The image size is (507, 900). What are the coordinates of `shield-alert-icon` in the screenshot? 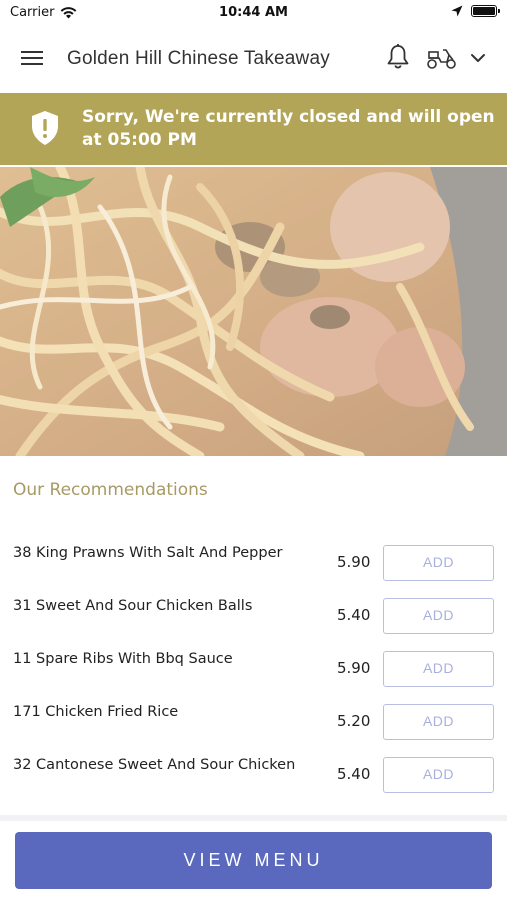 It's located at (45, 128).